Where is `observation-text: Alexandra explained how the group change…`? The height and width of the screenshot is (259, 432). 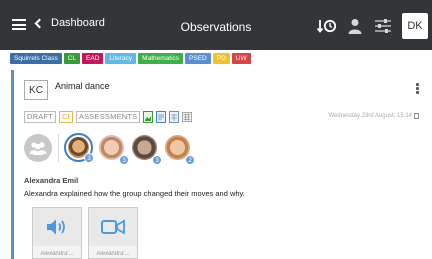 observation-text: Alexandra explained how the group change… is located at coordinates (134, 193).